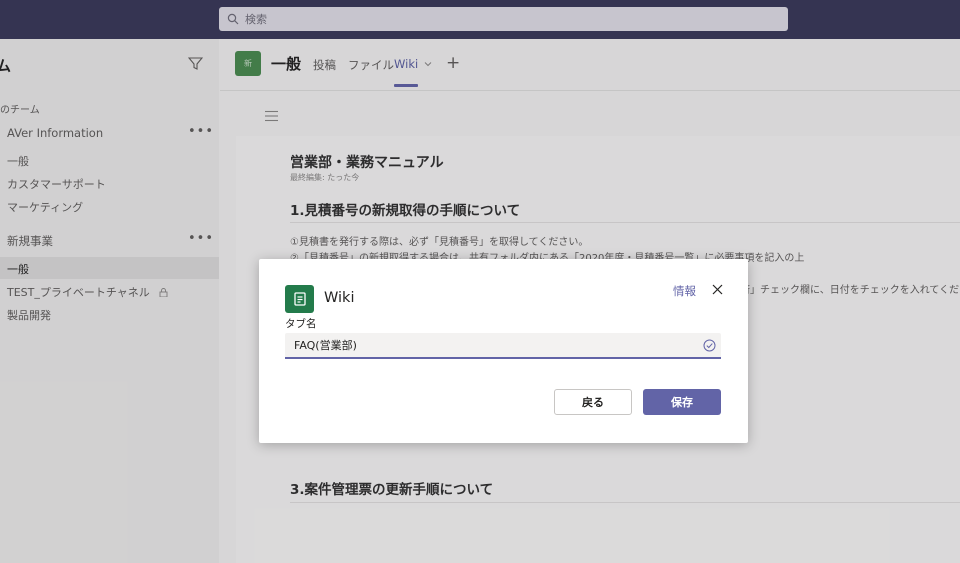 Image resolution: width=960 pixels, height=563 pixels. I want to click on wiki-app-icon, so click(299, 299).